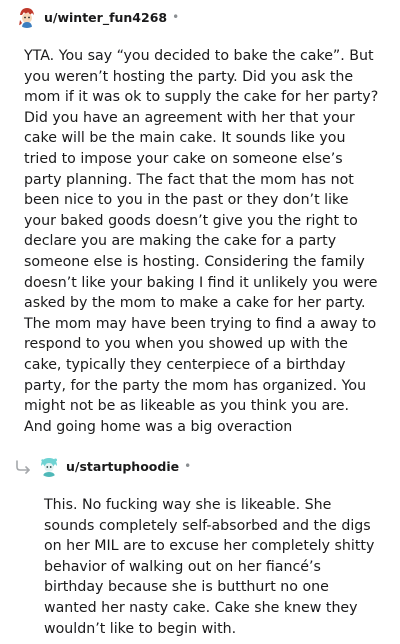 This screenshot has height=644, width=400. I want to click on comment-header: u/winter_fun4268 •, so click(97, 17).